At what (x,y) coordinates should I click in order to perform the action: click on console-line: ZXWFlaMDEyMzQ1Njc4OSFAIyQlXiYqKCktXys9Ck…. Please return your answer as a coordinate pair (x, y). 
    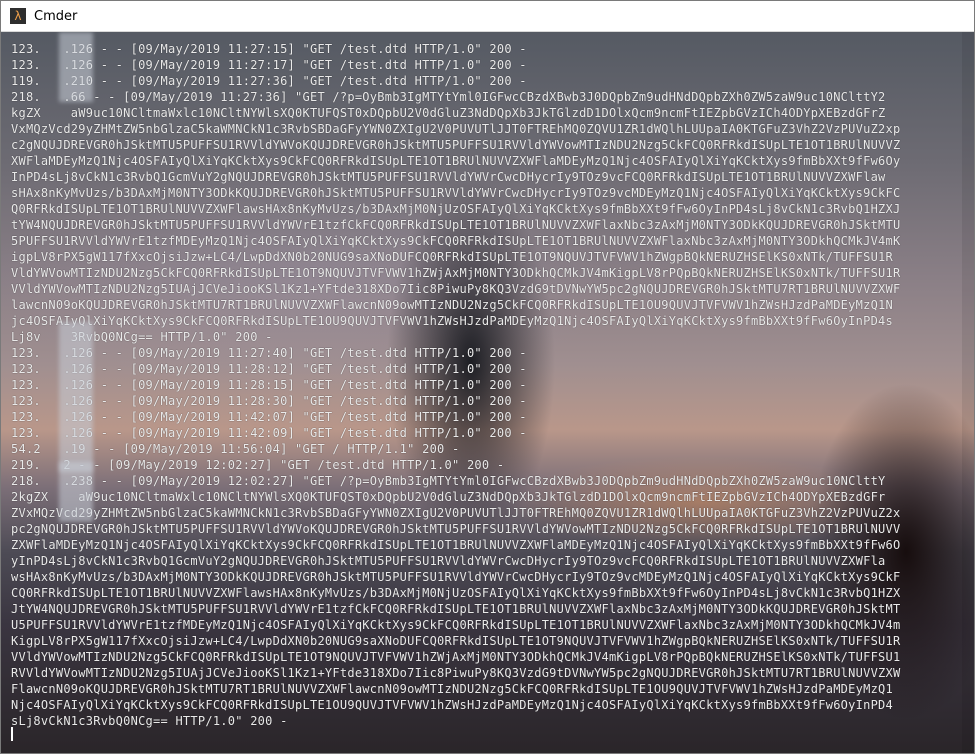
    Looking at the image, I should click on (456, 545).